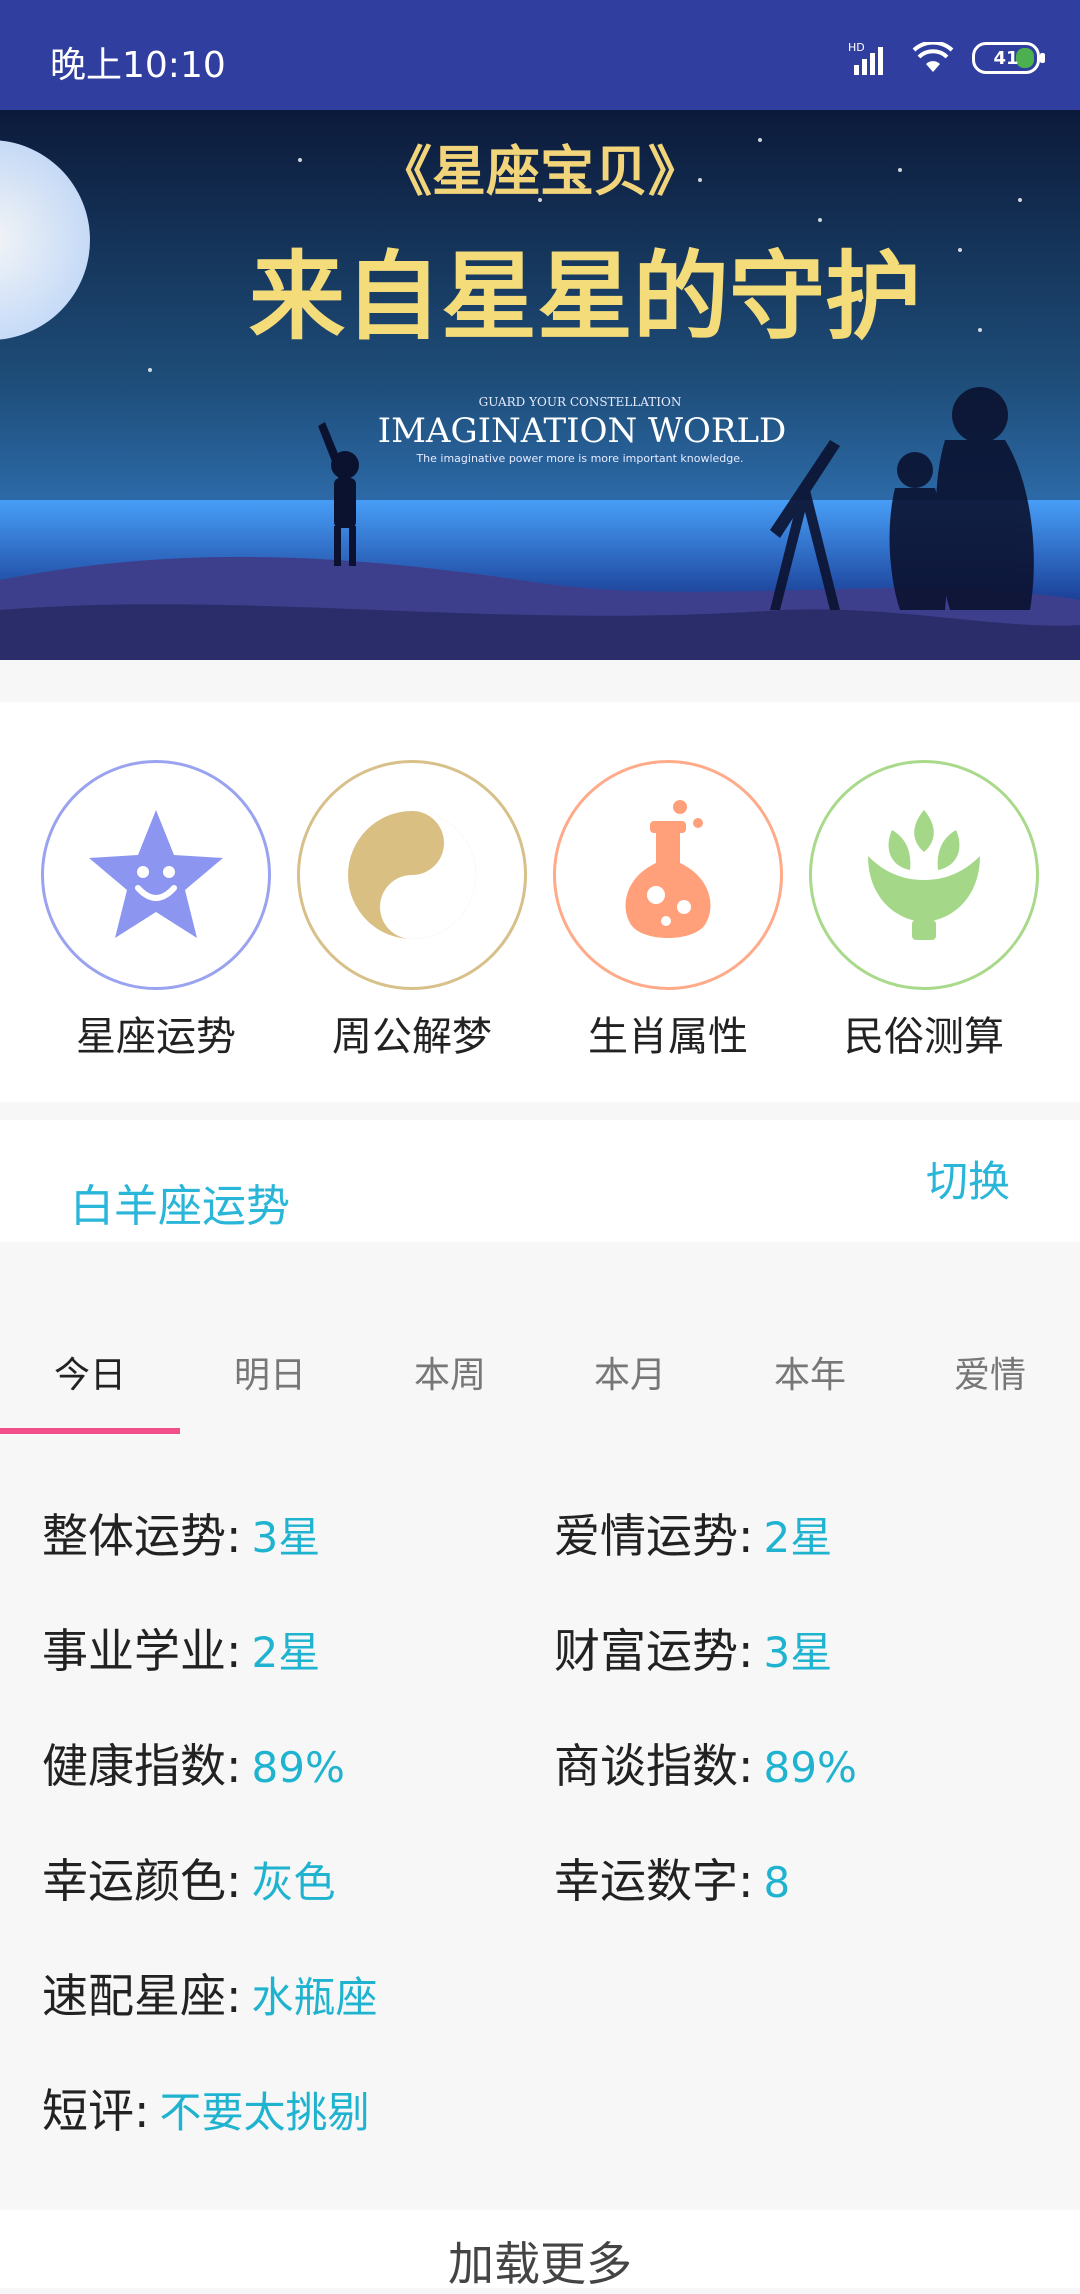  What do you see at coordinates (142, 1536) in the screenshot?
I see `info-label: 整体运势:` at bounding box center [142, 1536].